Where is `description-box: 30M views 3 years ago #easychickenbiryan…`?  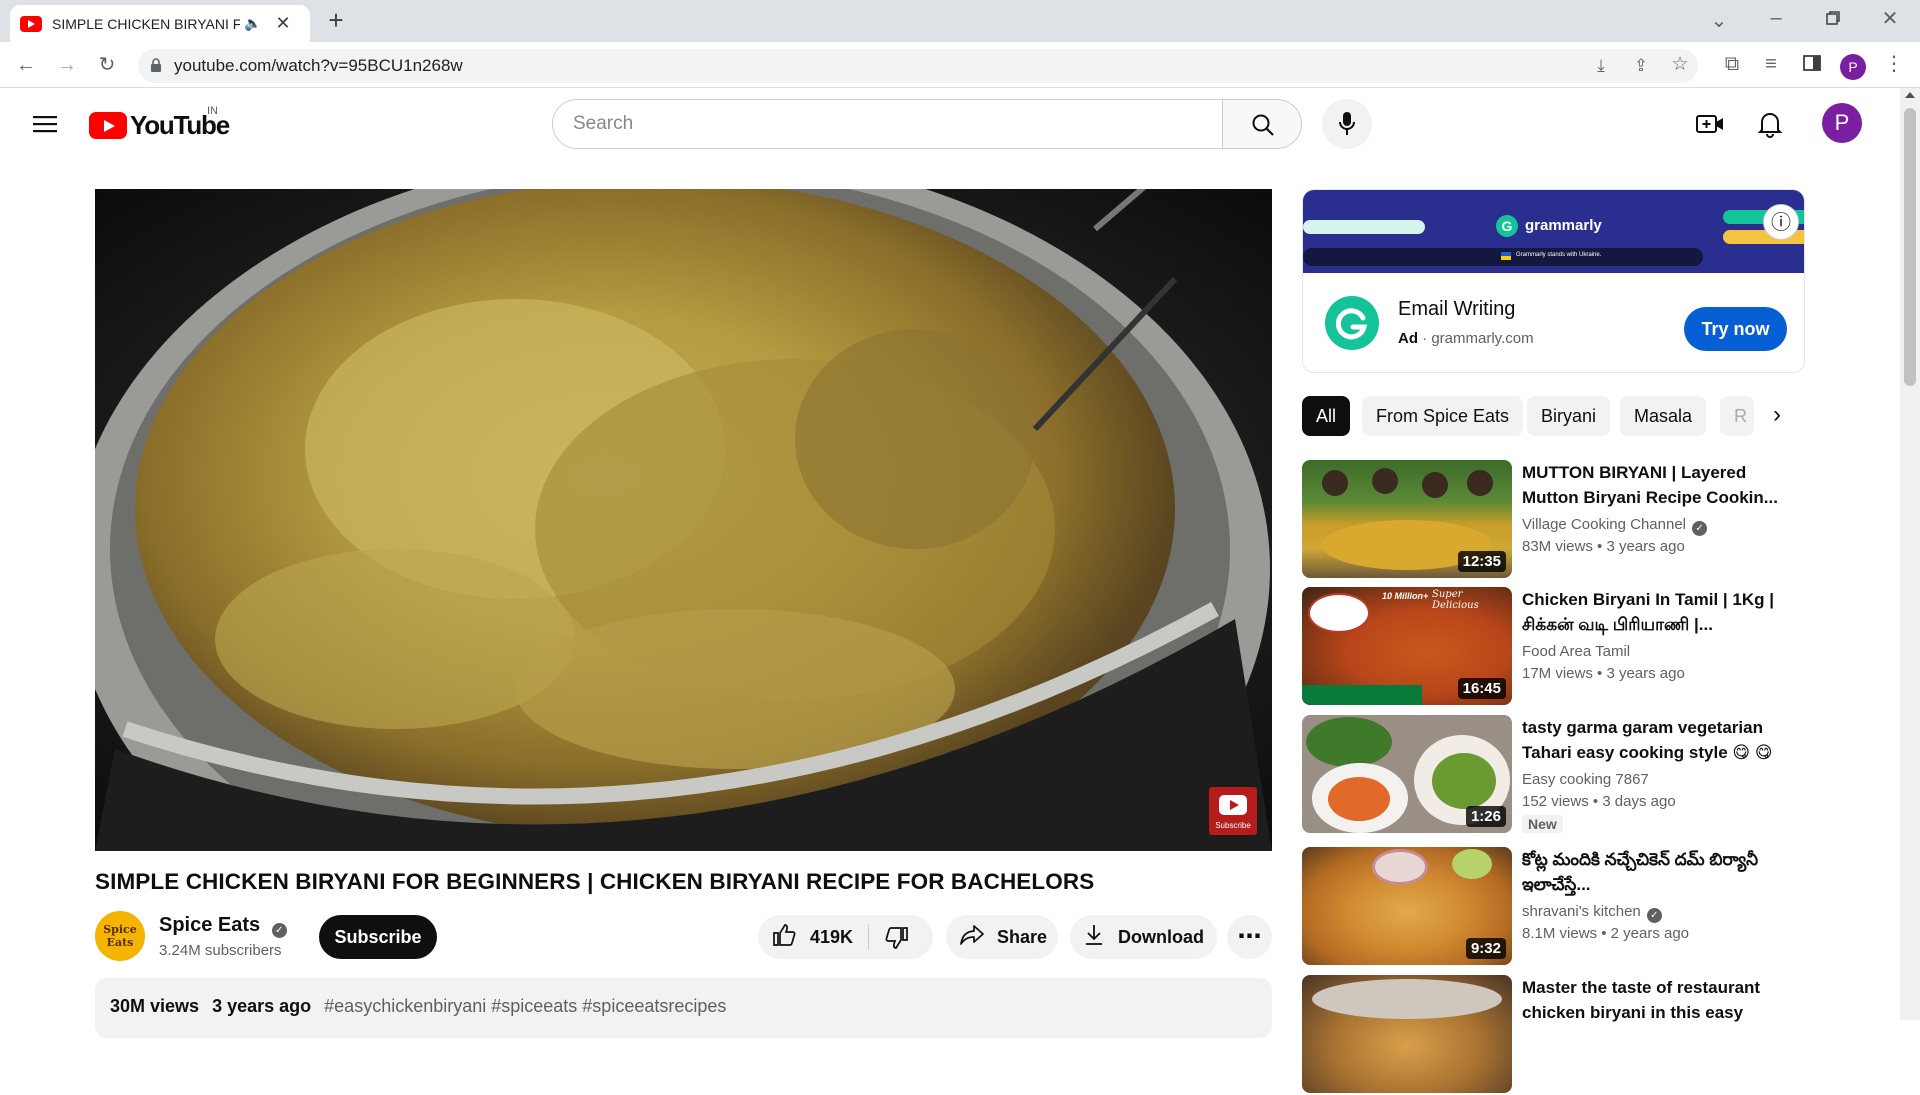 description-box: 30M views 3 years ago #easychickenbiryan… is located at coordinates (683, 1008).